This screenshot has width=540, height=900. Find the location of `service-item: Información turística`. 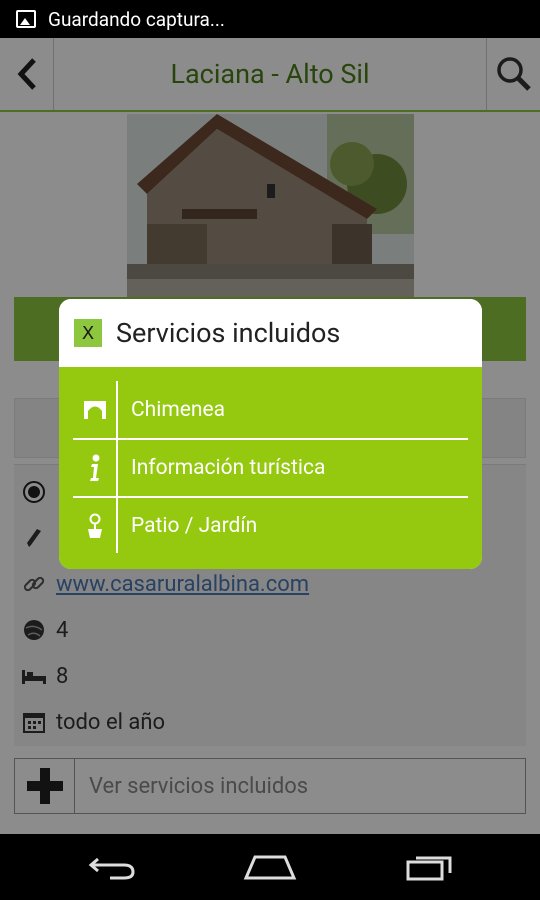

service-item: Información turística is located at coordinates (270, 468).